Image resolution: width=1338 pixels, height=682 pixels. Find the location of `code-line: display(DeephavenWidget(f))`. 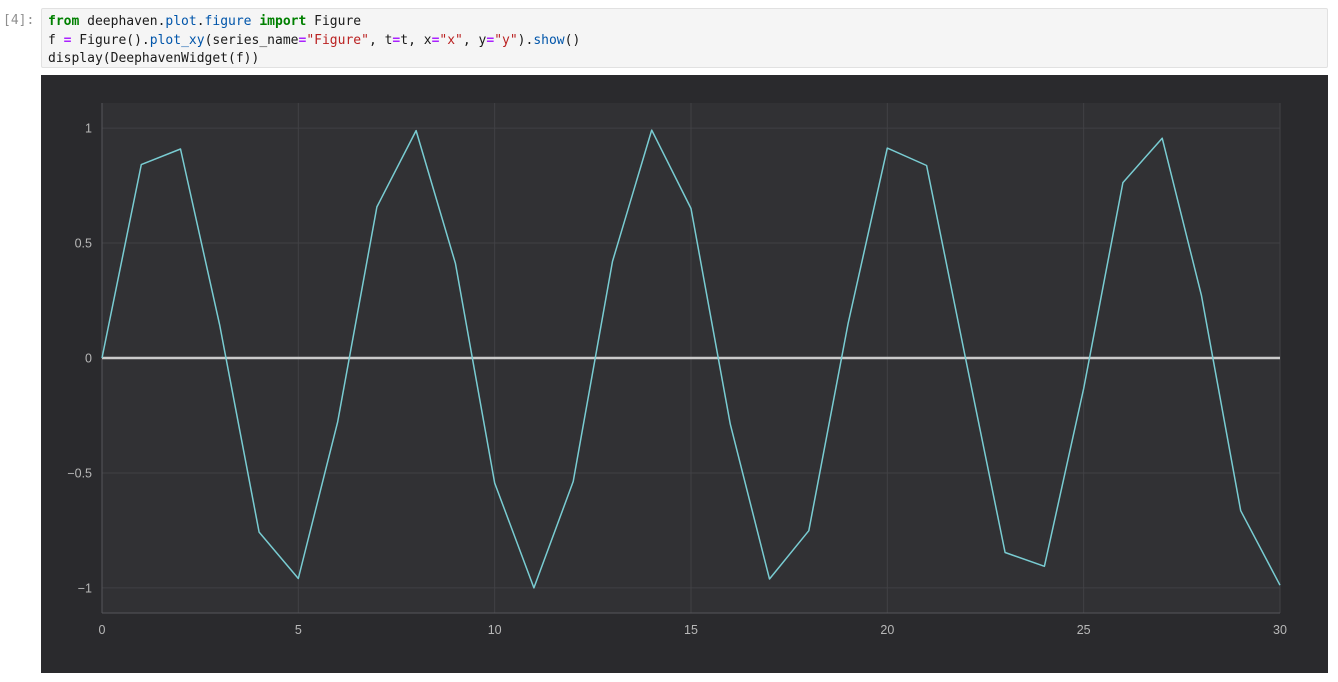

code-line: display(DeephavenWidget(f)) is located at coordinates (687, 59).